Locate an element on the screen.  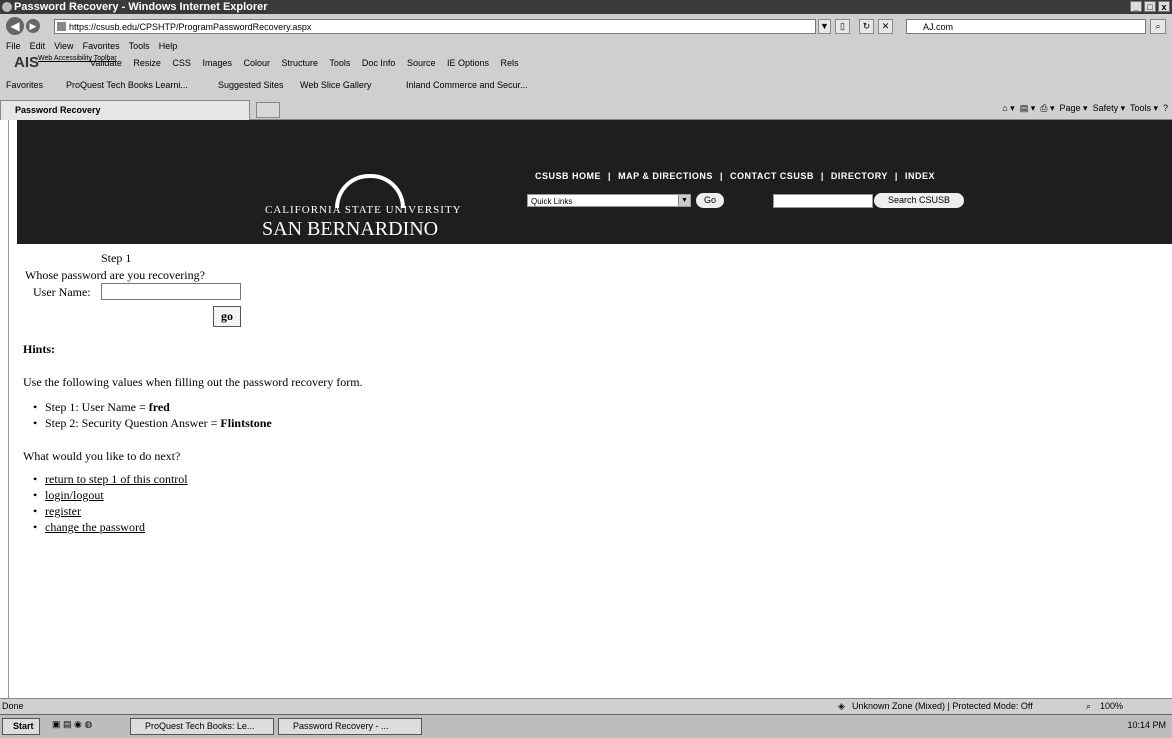
zoom-level: 100% is located at coordinates (1111, 706).